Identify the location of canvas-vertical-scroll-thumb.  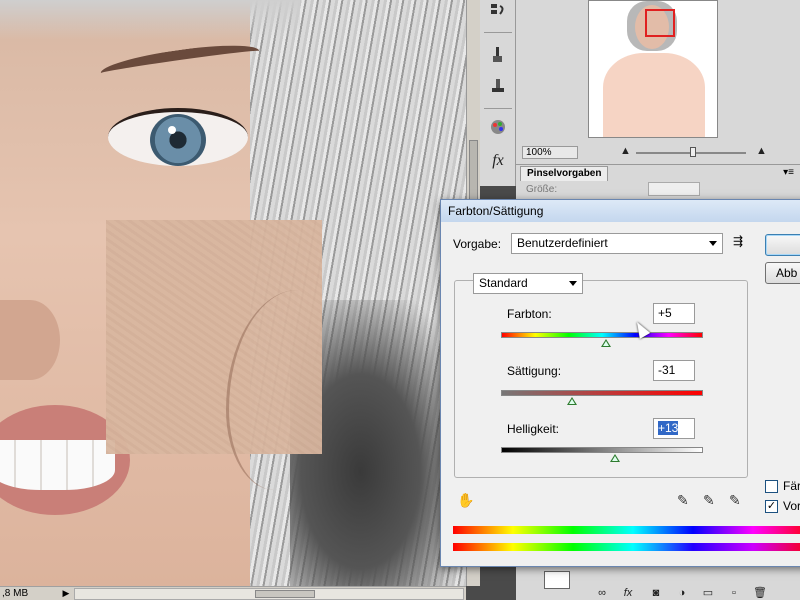
(473, 170).